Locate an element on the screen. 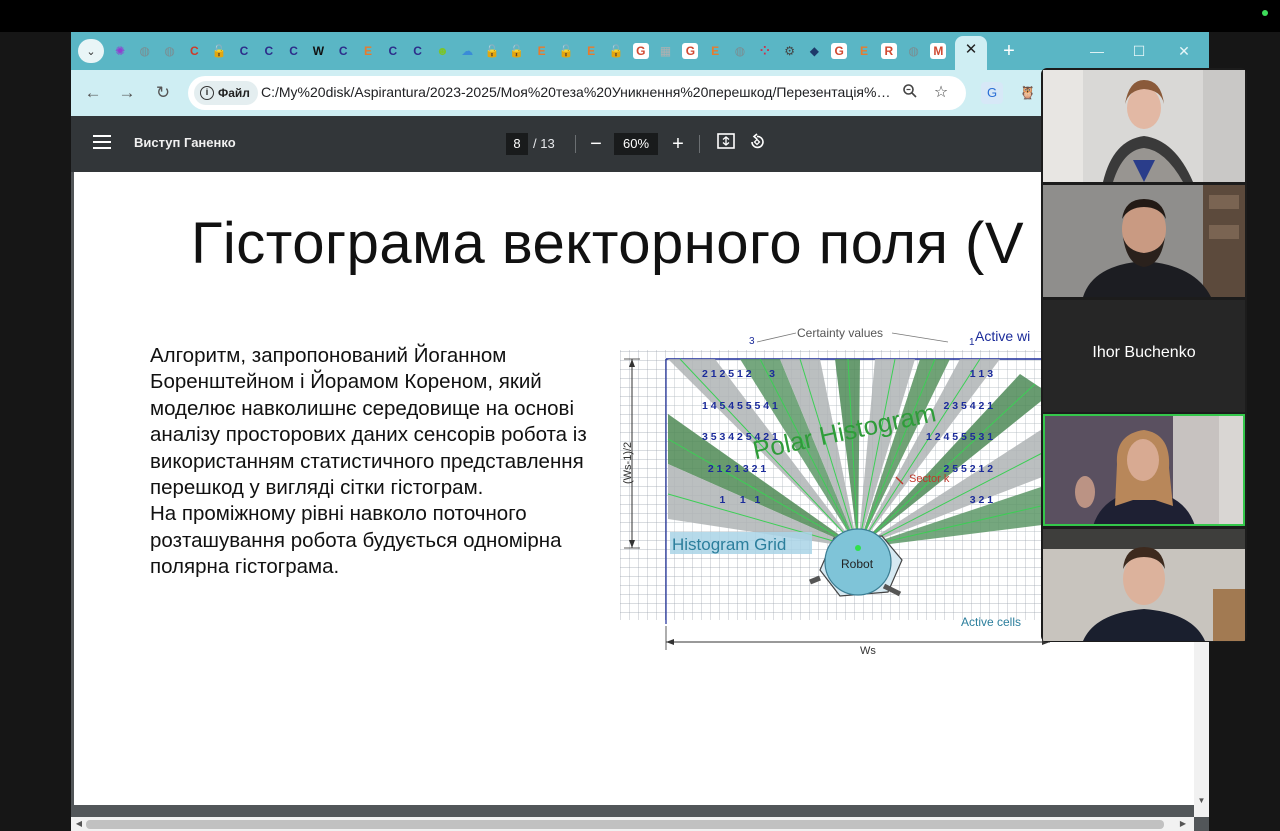 The image size is (1280, 831). tab-search-button: ⌄ is located at coordinates (91, 51).